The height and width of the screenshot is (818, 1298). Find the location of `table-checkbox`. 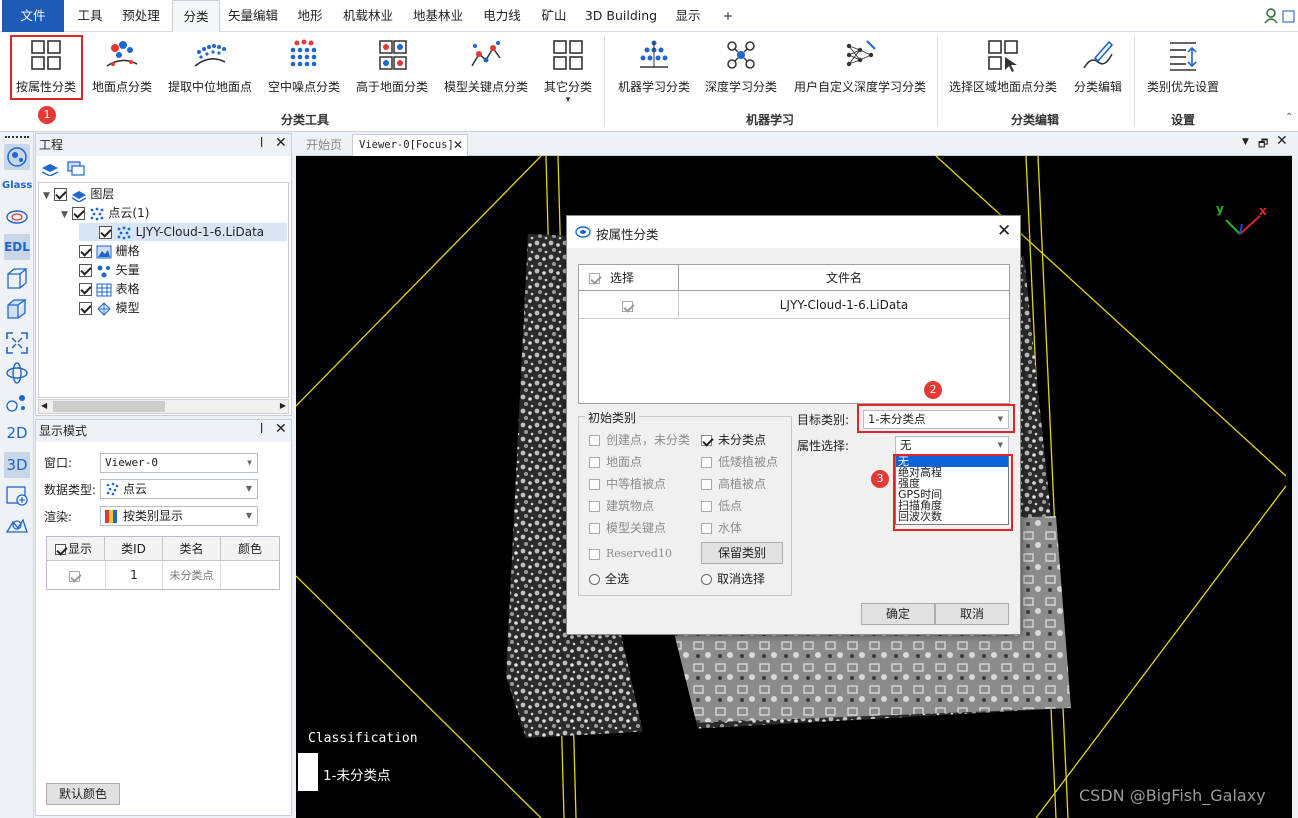

table-checkbox is located at coordinates (85, 289).